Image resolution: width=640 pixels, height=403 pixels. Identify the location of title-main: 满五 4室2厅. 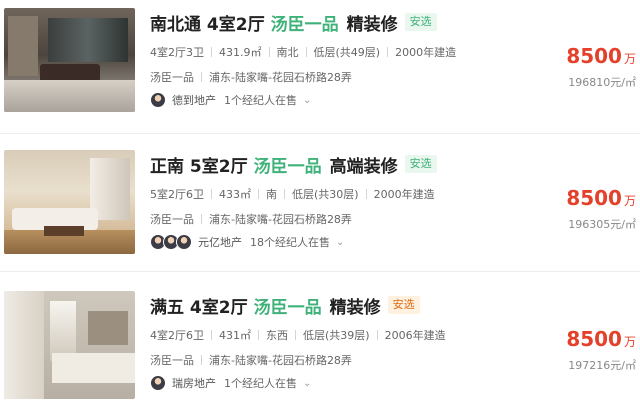
(199, 307).